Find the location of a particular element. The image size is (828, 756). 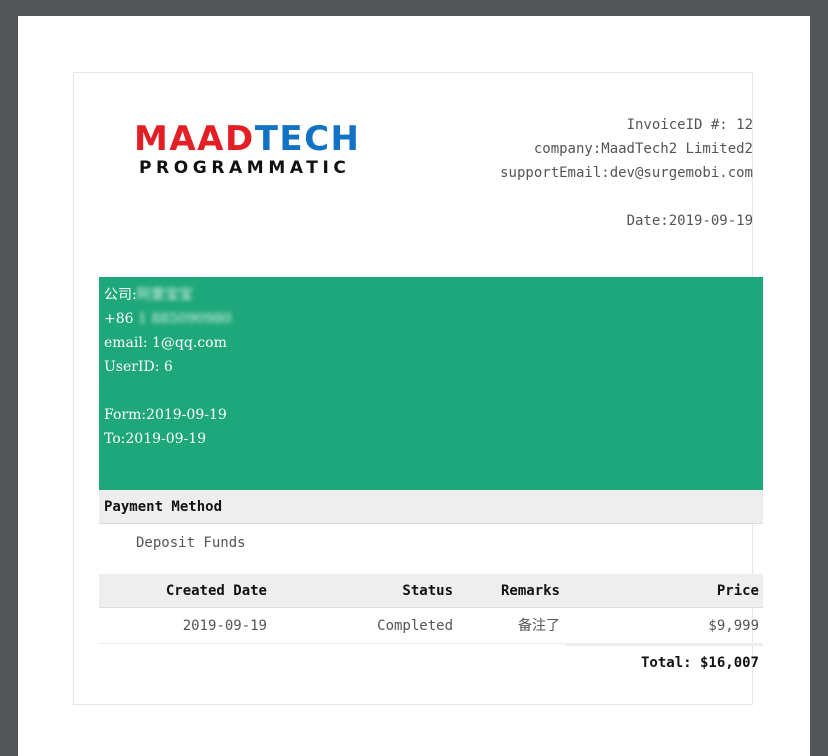

client-phone-prefix: +86 is located at coordinates (121, 319).